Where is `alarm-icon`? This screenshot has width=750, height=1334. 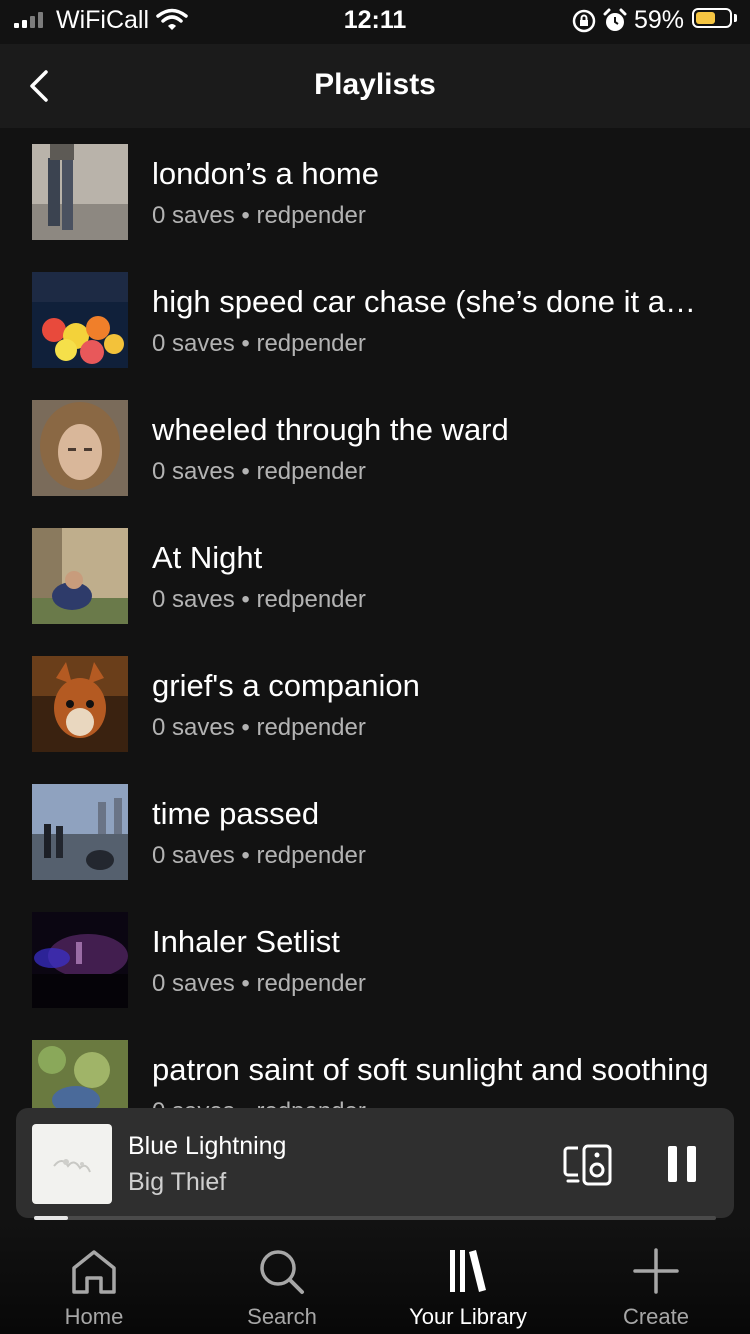
alarm-icon is located at coordinates (615, 19).